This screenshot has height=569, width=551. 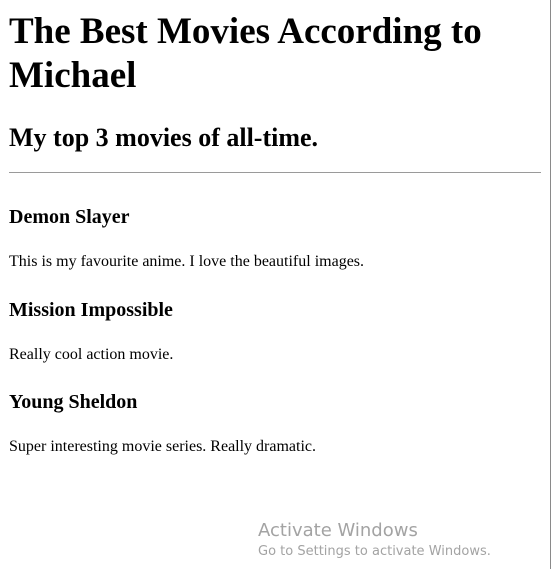 What do you see at coordinates (69, 217) in the screenshot?
I see `movie-title-demon-slayer: Demon Slayer` at bounding box center [69, 217].